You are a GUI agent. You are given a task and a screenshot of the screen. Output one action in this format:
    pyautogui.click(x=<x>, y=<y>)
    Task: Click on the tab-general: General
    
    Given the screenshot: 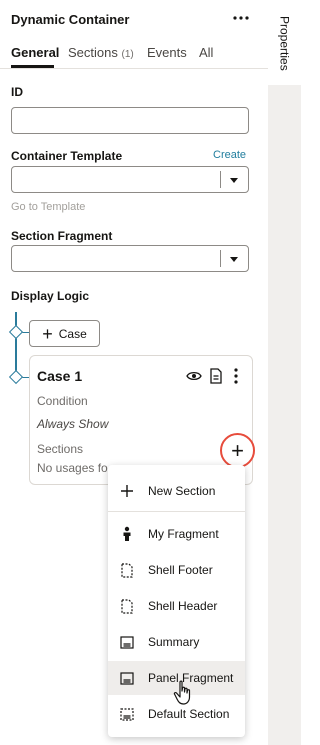 What is the action you would take?
    pyautogui.click(x=35, y=52)
    